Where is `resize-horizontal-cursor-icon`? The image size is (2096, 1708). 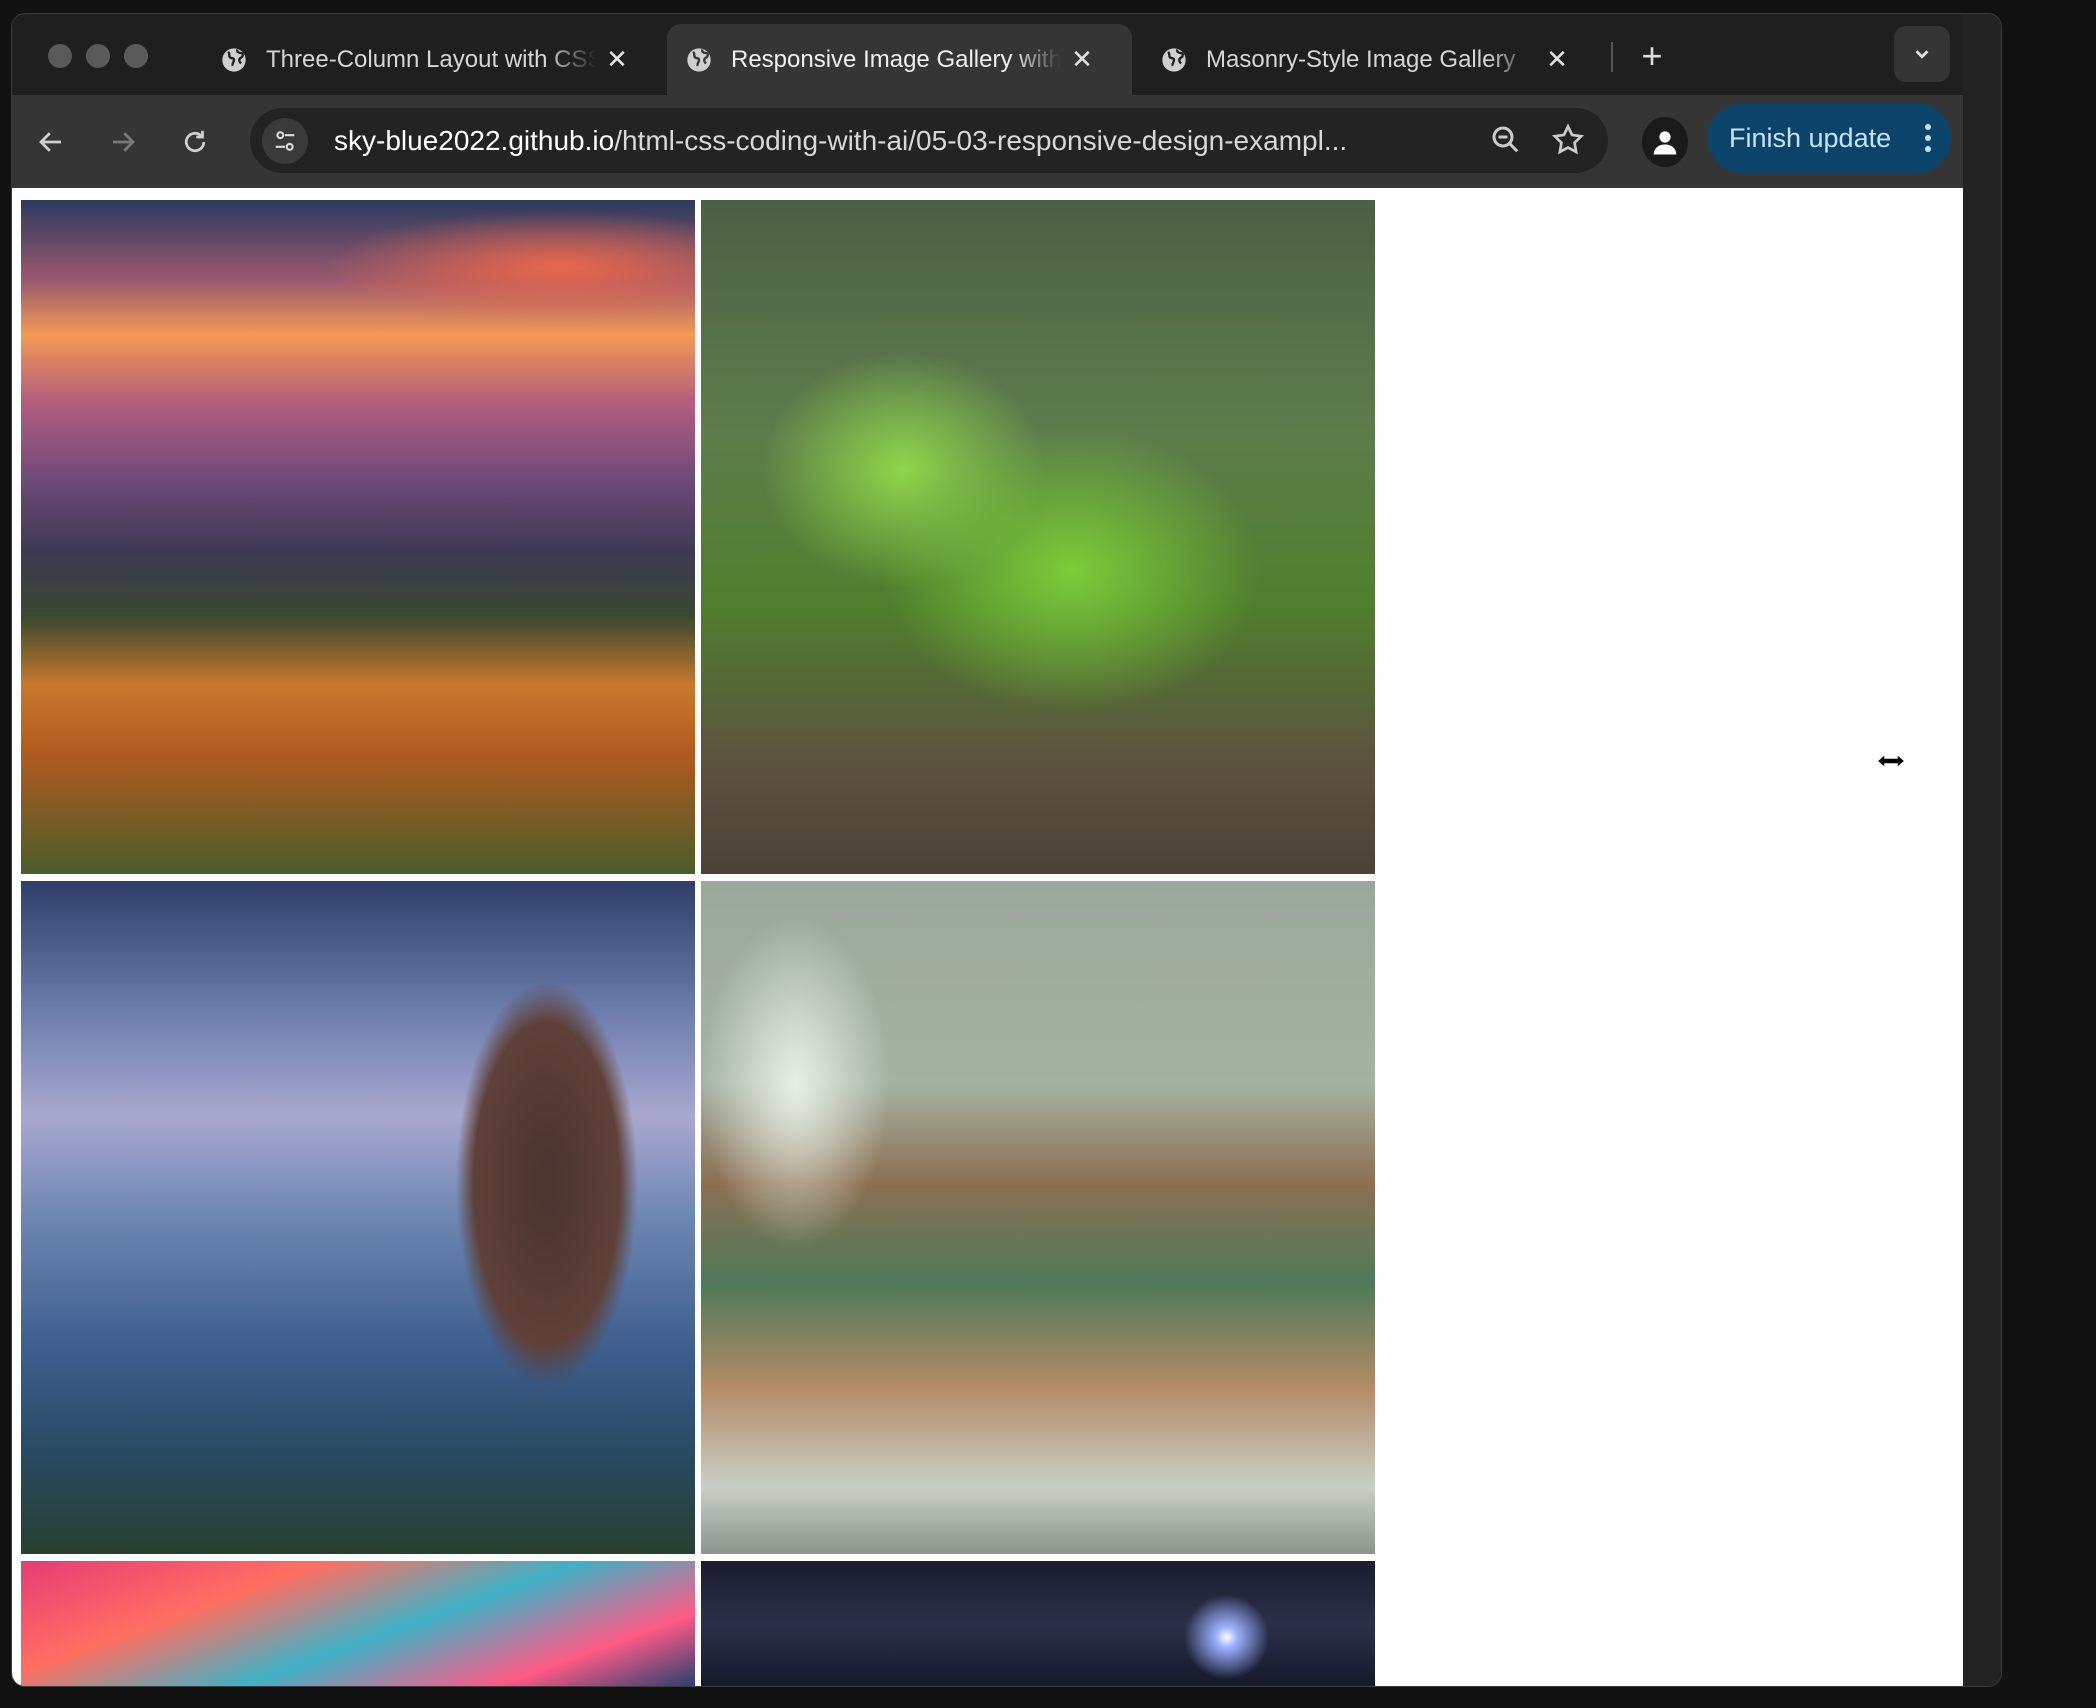
resize-horizontal-cursor-icon is located at coordinates (1891, 761).